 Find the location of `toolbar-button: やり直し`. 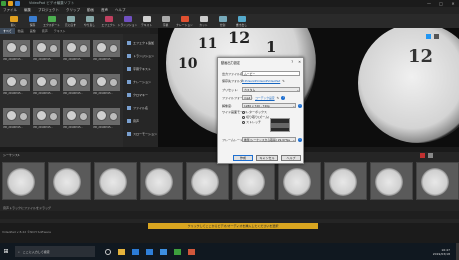

toolbar-button: やり直し is located at coordinates (89, 21).